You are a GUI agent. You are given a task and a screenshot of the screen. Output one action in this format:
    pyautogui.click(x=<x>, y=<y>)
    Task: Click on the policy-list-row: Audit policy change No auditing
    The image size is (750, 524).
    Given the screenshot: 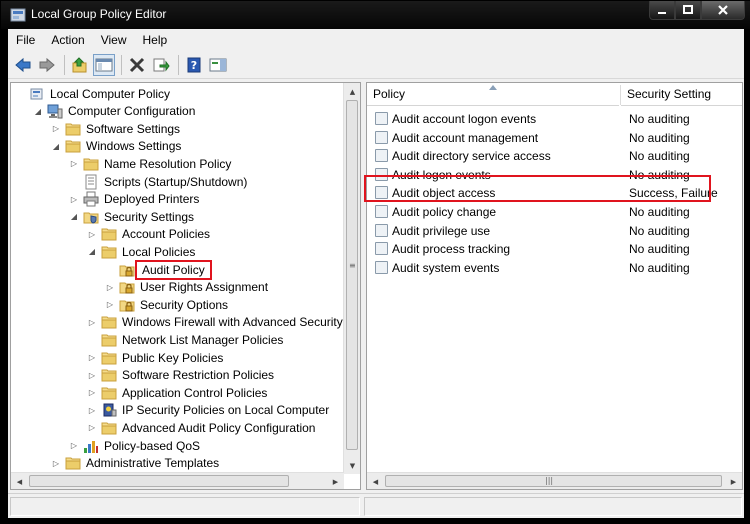 What is the action you would take?
    pyautogui.click(x=547, y=212)
    